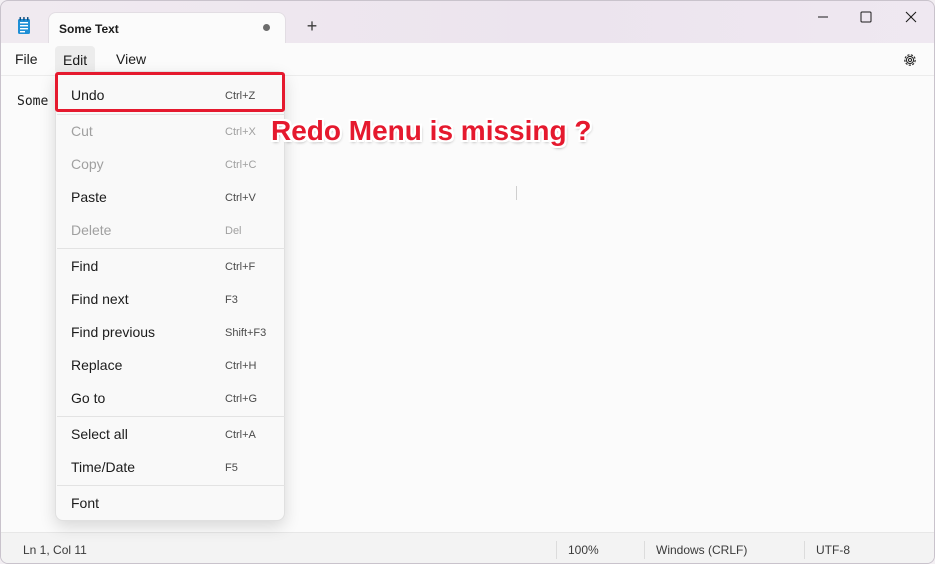  What do you see at coordinates (171, 131) in the screenshot?
I see `menu-item-cut: Cut Ctrl+X` at bounding box center [171, 131].